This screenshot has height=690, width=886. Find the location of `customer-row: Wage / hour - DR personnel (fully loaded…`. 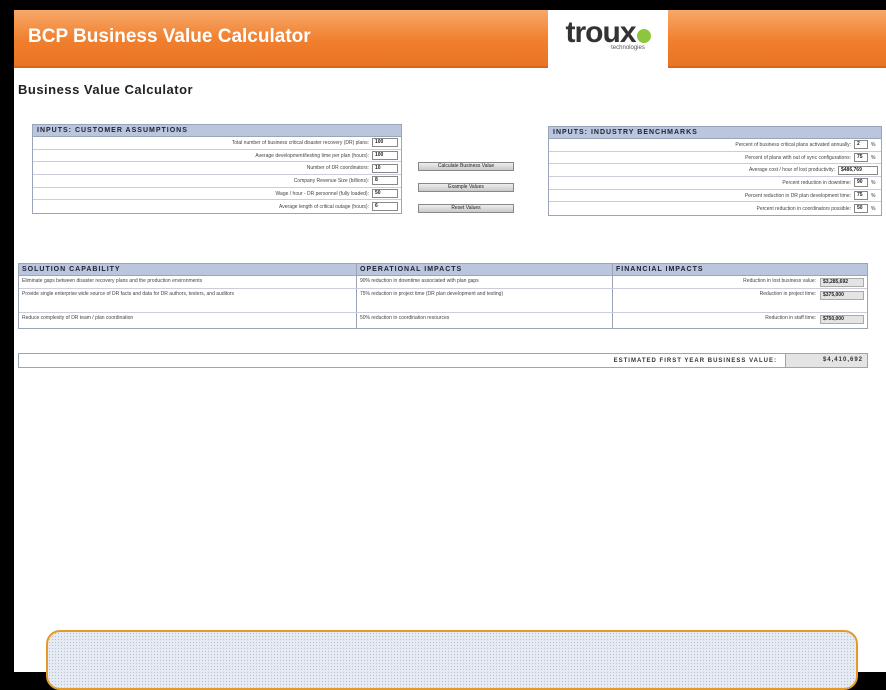

customer-row: Wage / hour - DR personnel (fully loaded… is located at coordinates (217, 194).